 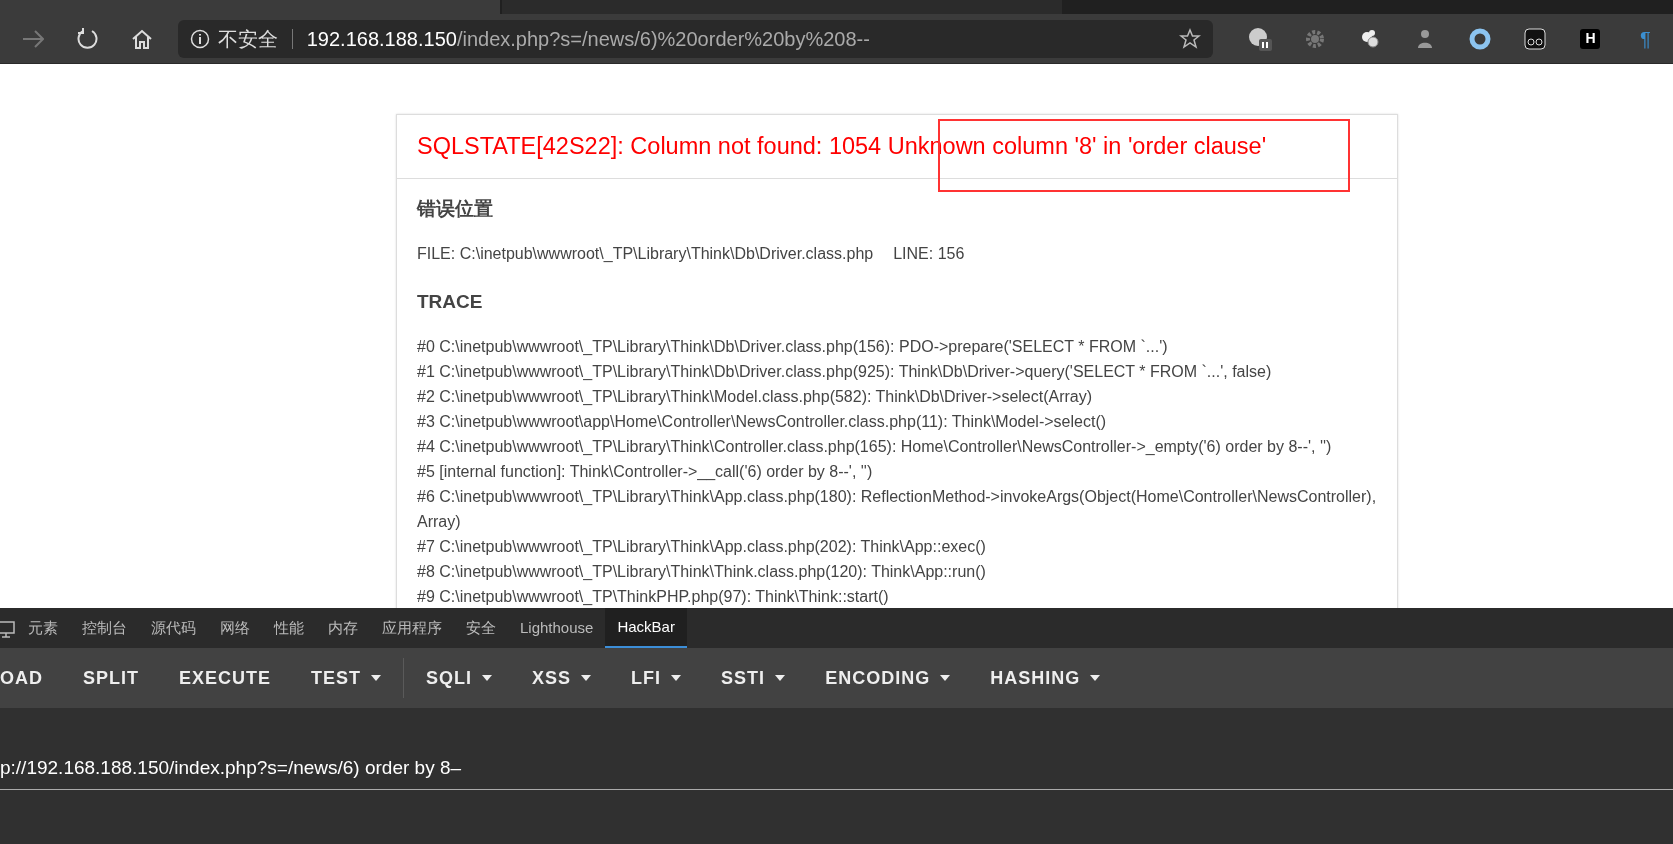 I want to click on trace-line: #8 C:\inetpub\wwwroot\_TP\Library\Think\Think.class.php(120): Think\App::run(), so click(x=702, y=572).